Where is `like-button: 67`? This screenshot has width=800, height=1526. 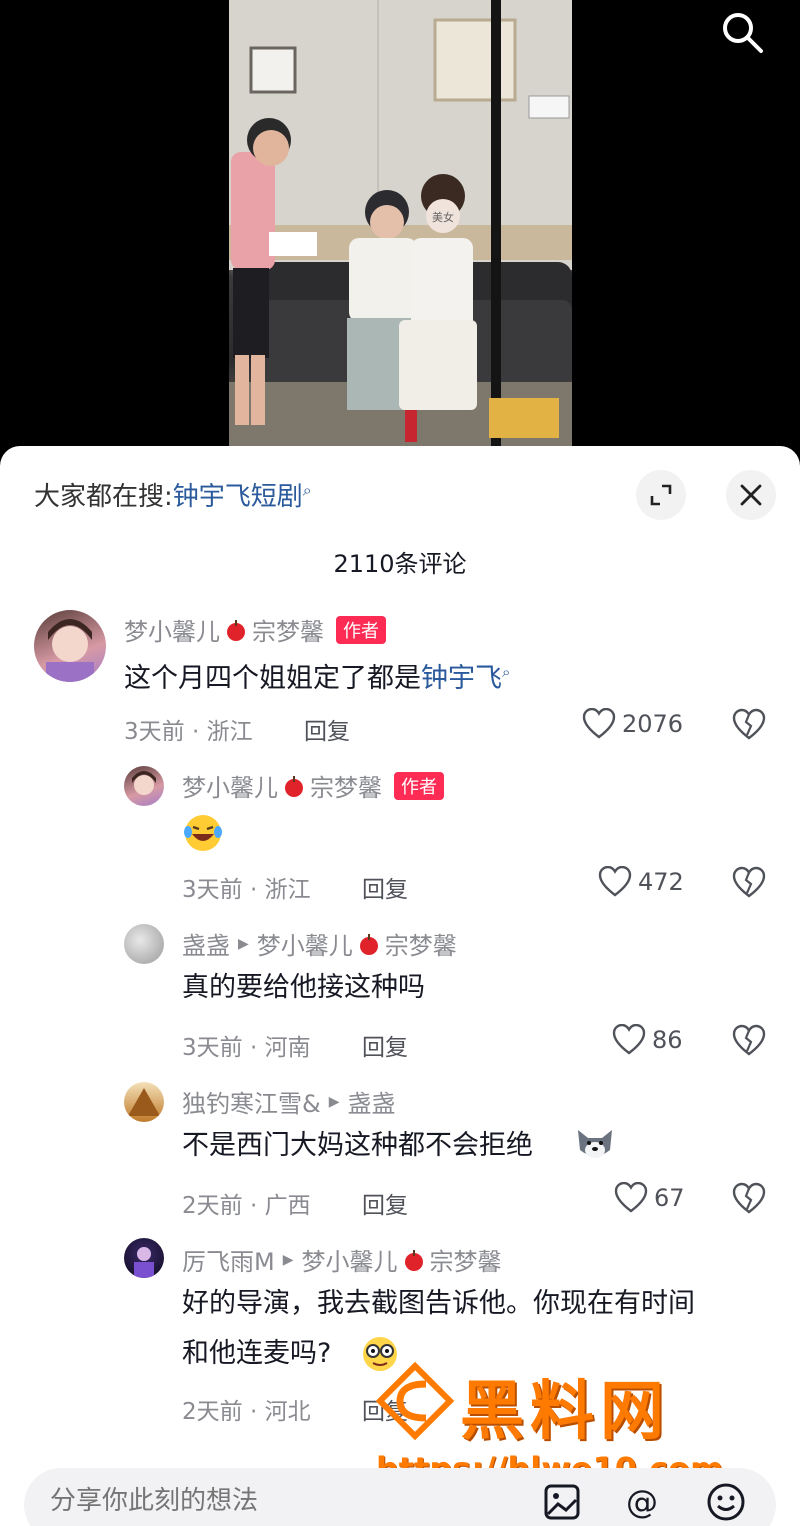
like-button: 67 is located at coordinates (649, 1198).